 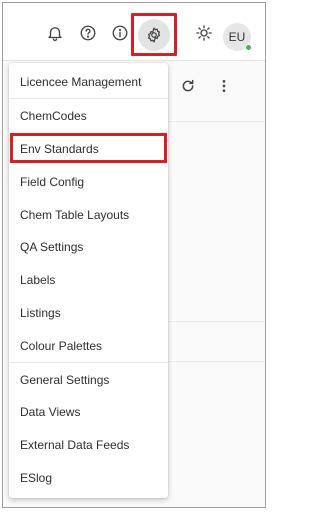 What do you see at coordinates (88, 312) in the screenshot?
I see `menu-item-listings: Listings` at bounding box center [88, 312].